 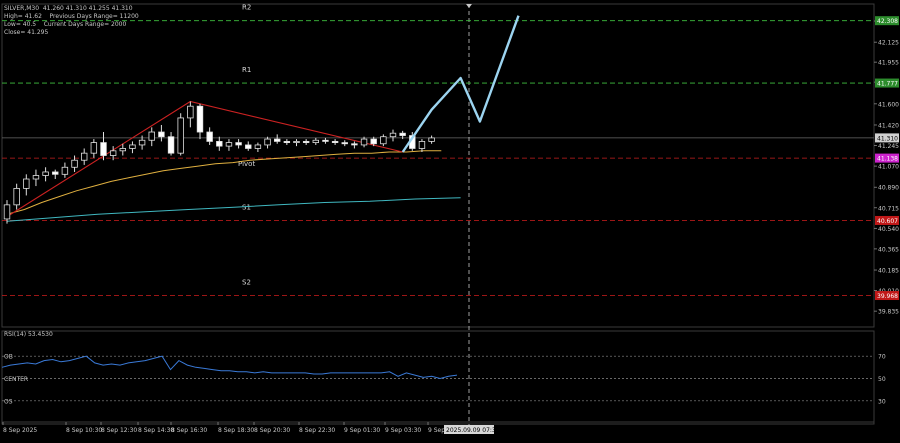 What do you see at coordinates (888, 208) in the screenshot?
I see `price-tick-label-9: 40.715` at bounding box center [888, 208].